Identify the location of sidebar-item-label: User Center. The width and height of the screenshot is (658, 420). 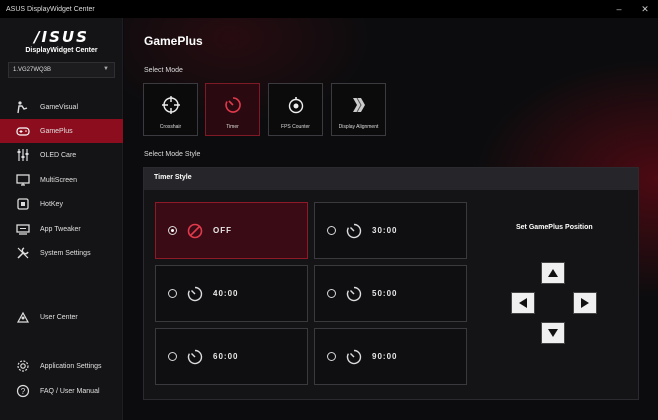
(59, 317).